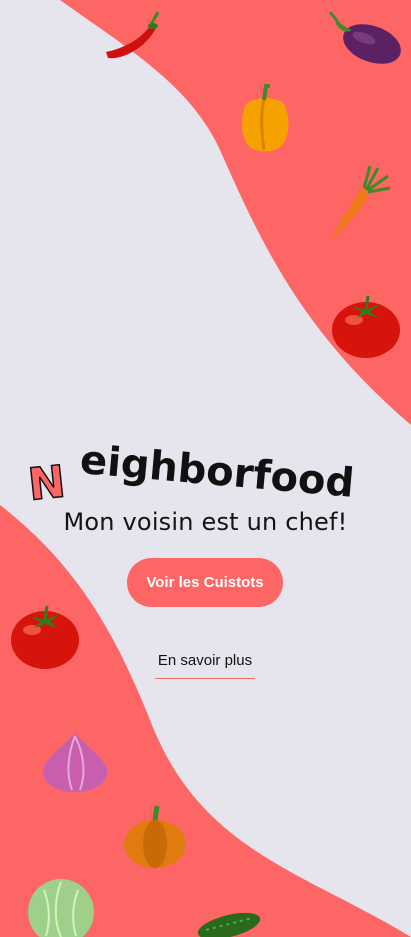 This screenshot has height=937, width=411. Describe the element at coordinates (364, 37) in the screenshot. I see `eggplant-icon` at that location.